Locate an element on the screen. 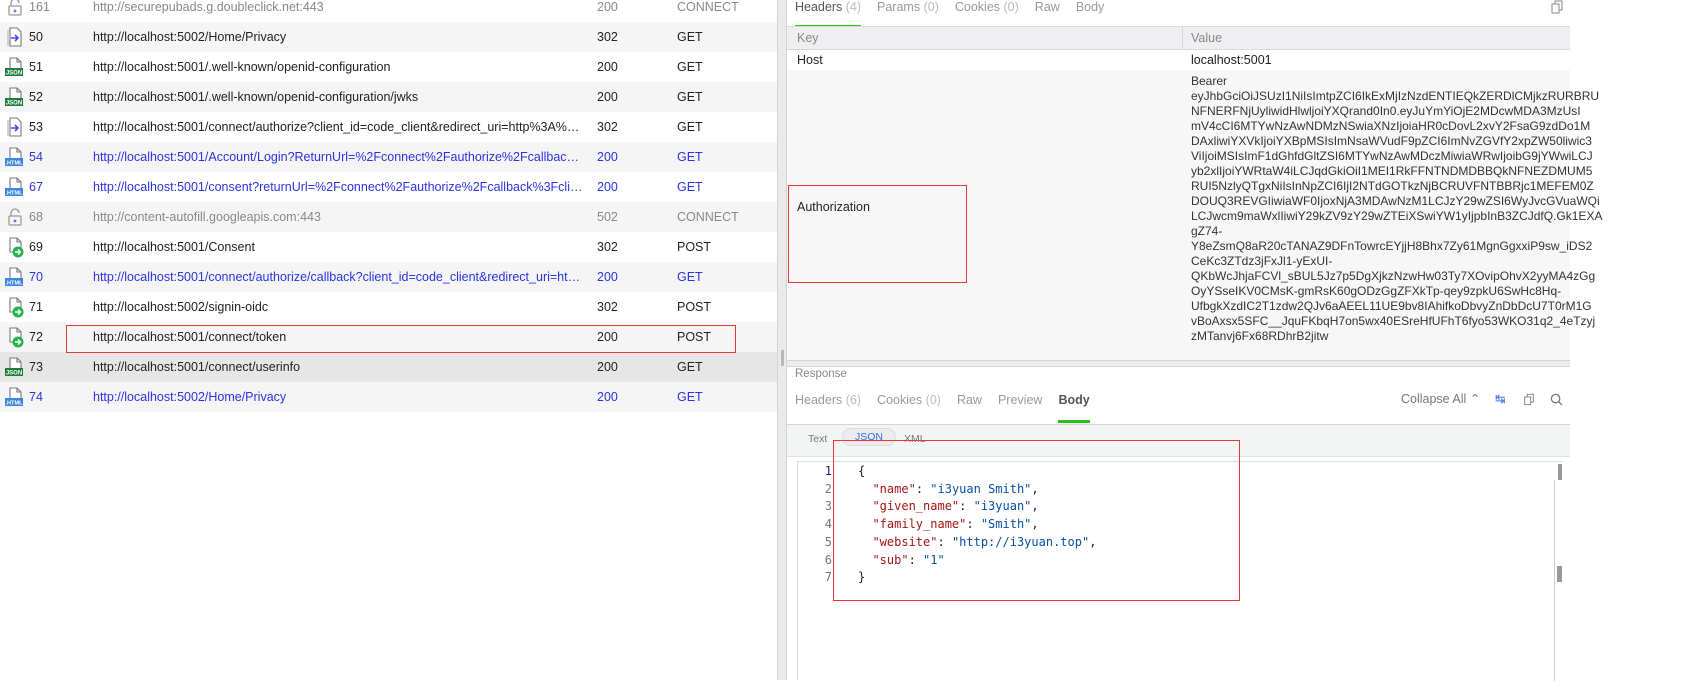  line-number: 2 is located at coordinates (828, 488).